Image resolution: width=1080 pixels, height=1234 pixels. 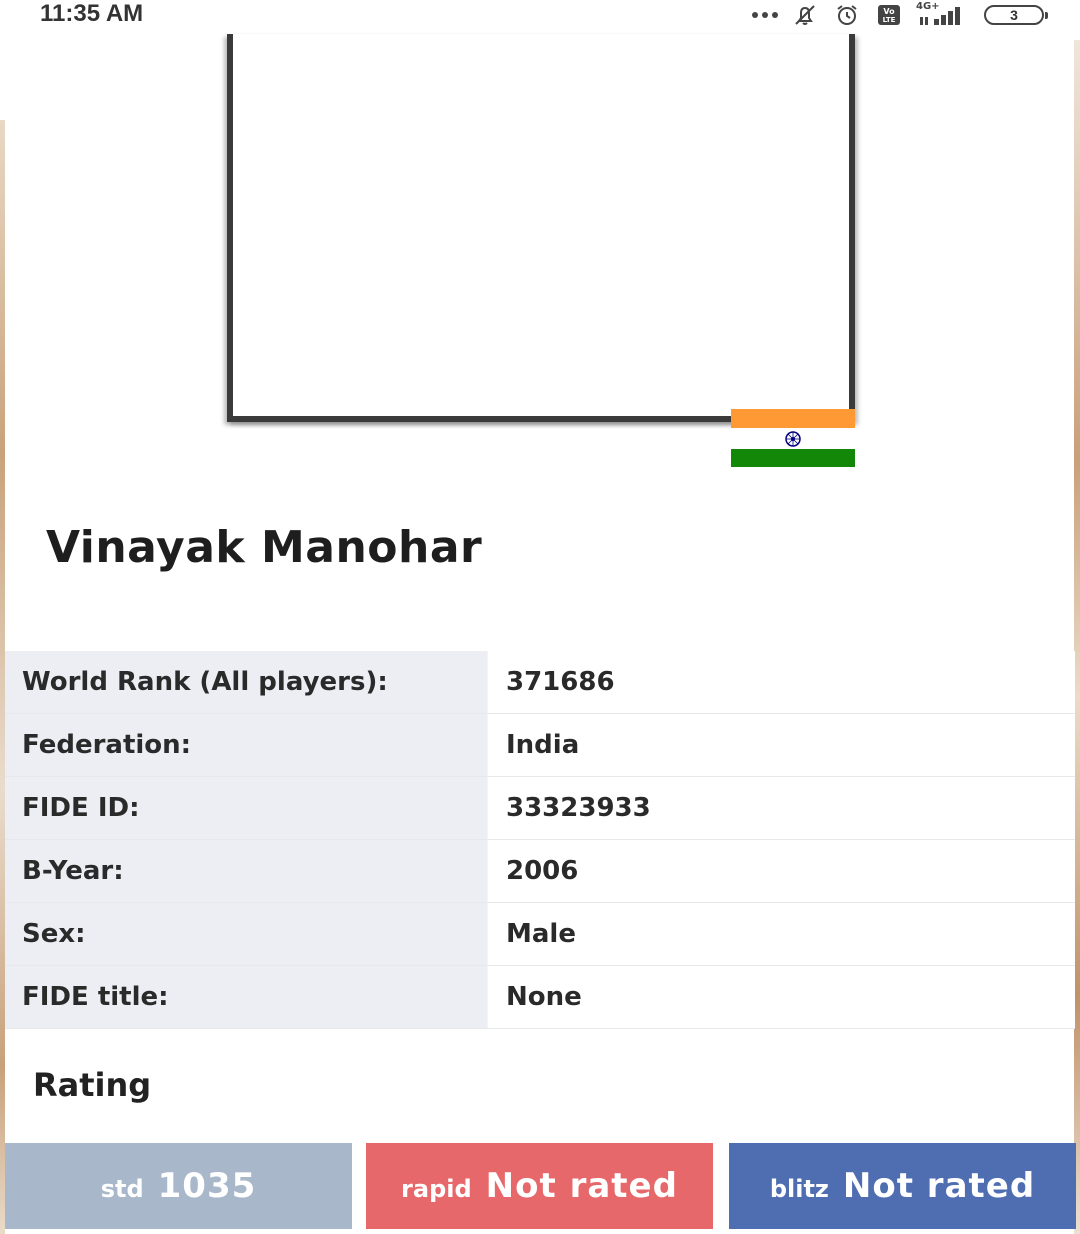 I want to click on status-bar: 11:35 AM Vo LTE 4G+ 3, so click(x=540, y=15).